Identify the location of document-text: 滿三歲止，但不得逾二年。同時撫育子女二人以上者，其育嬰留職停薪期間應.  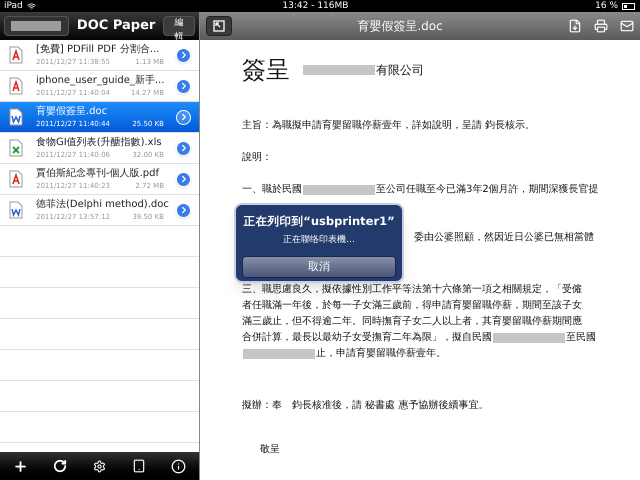
(412, 321).